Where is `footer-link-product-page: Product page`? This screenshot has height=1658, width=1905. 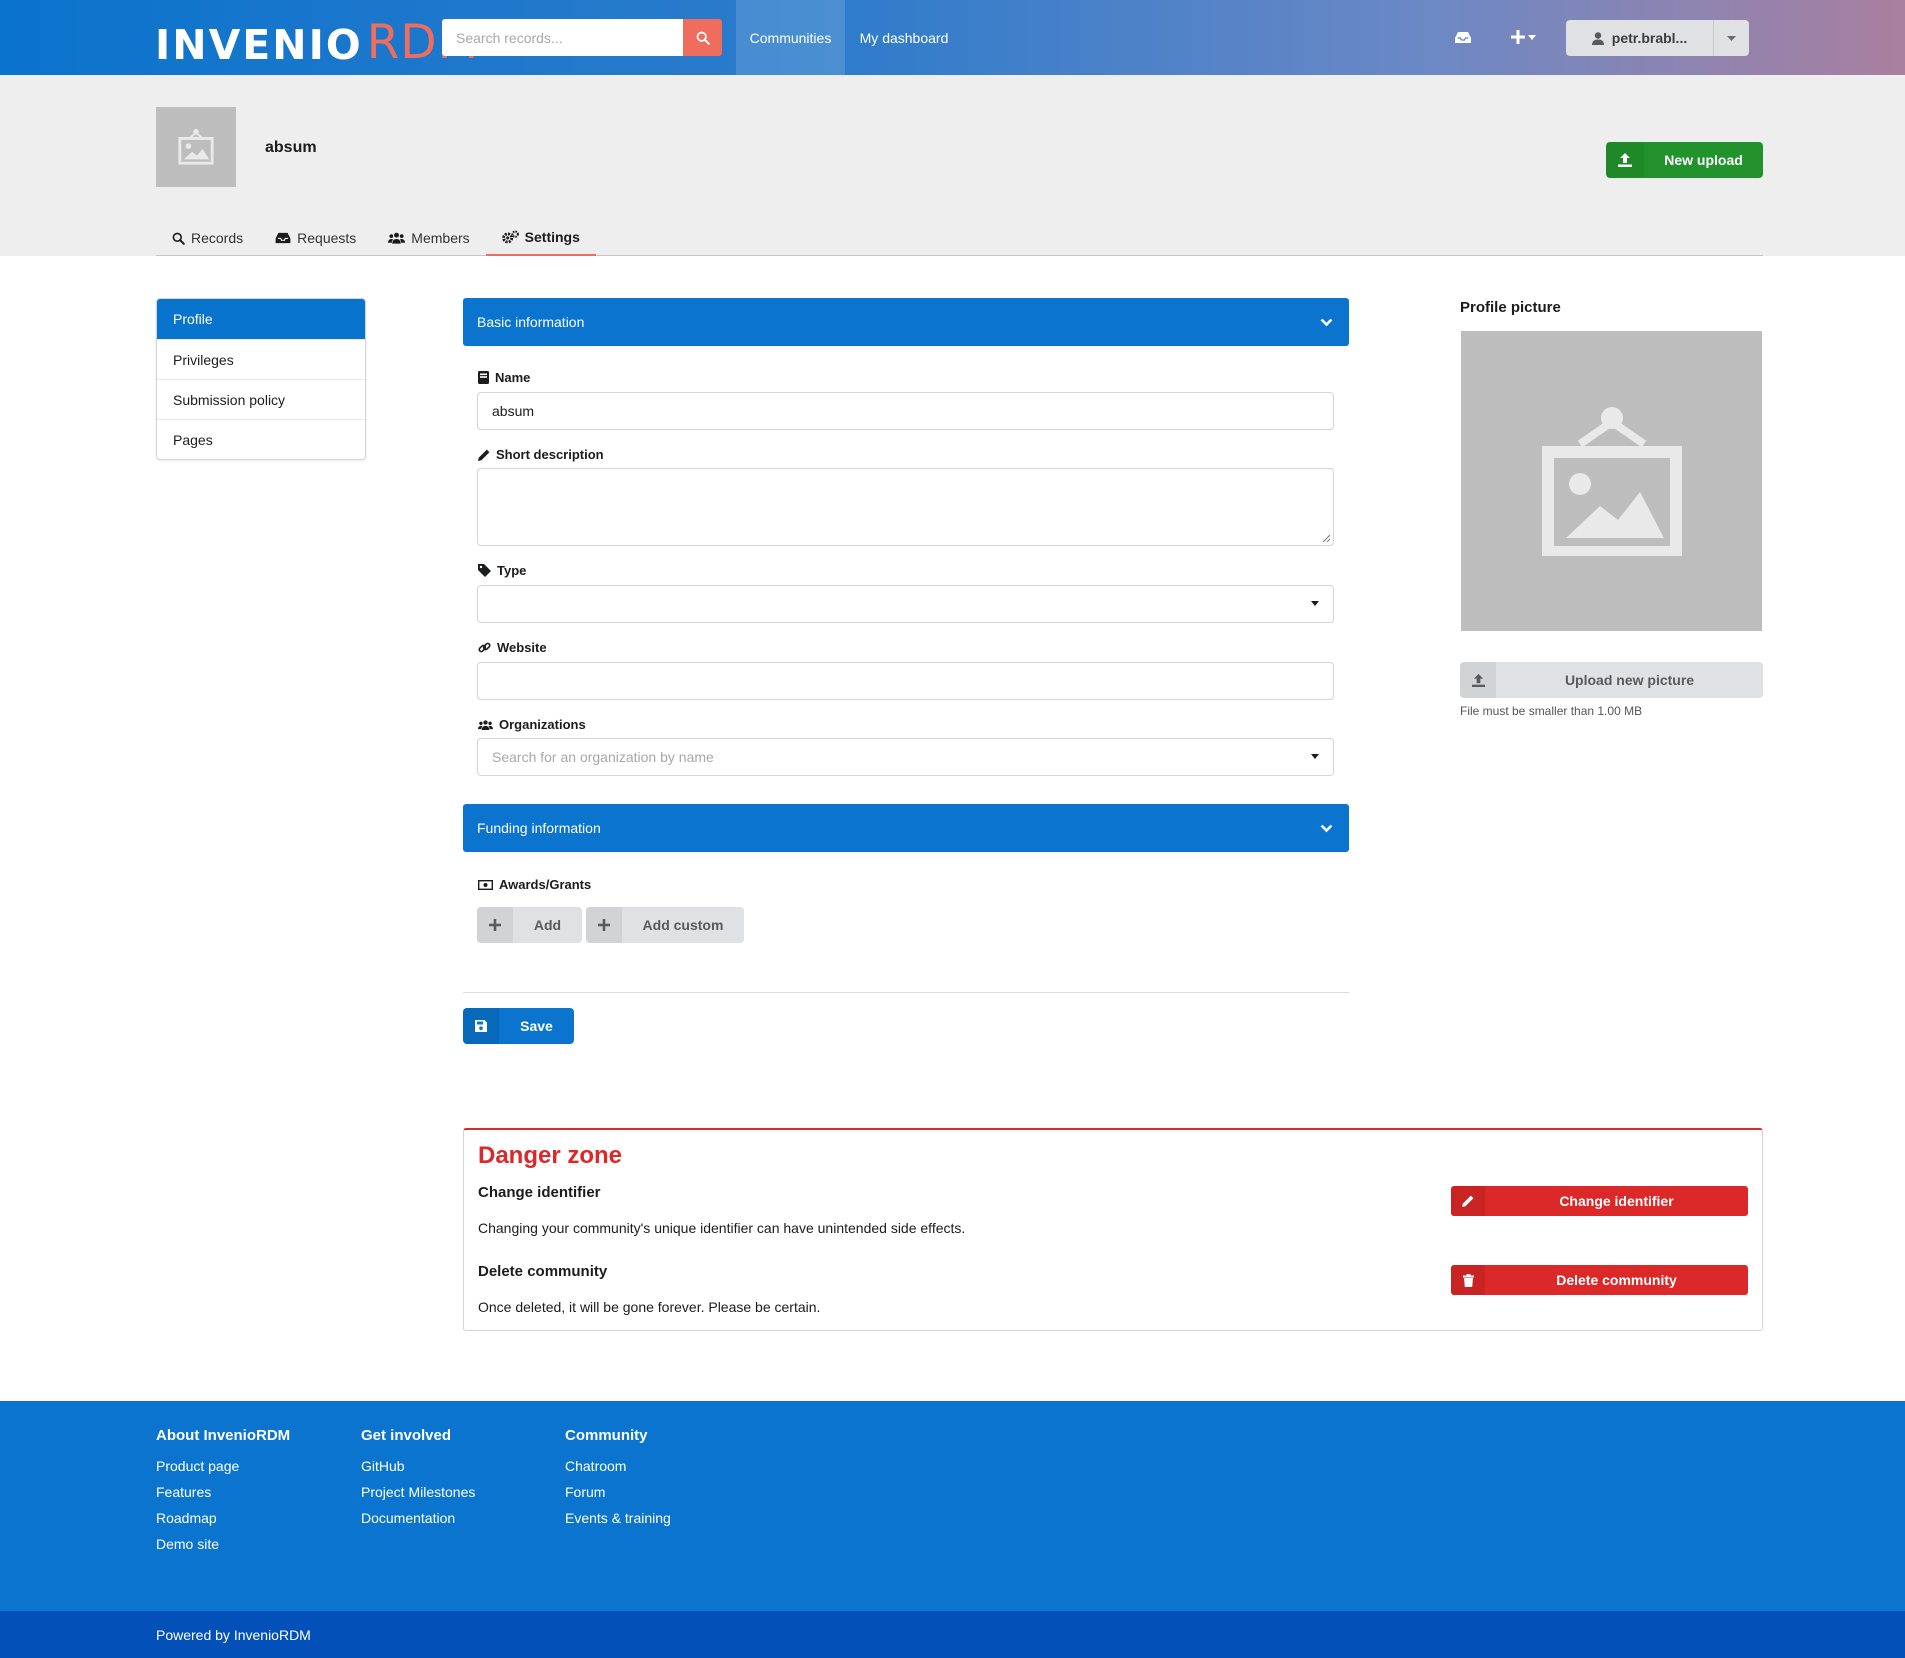 footer-link-product-page: Product page is located at coordinates (223, 1466).